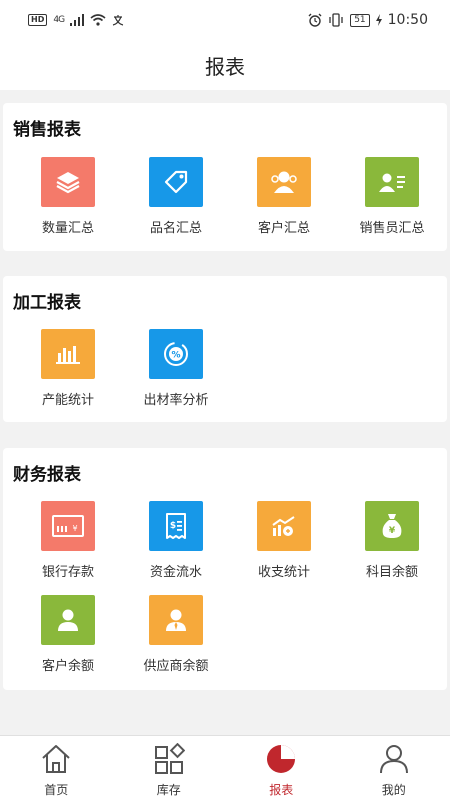  What do you see at coordinates (176, 400) in the screenshot?
I see `tile-label: 出材率分析` at bounding box center [176, 400].